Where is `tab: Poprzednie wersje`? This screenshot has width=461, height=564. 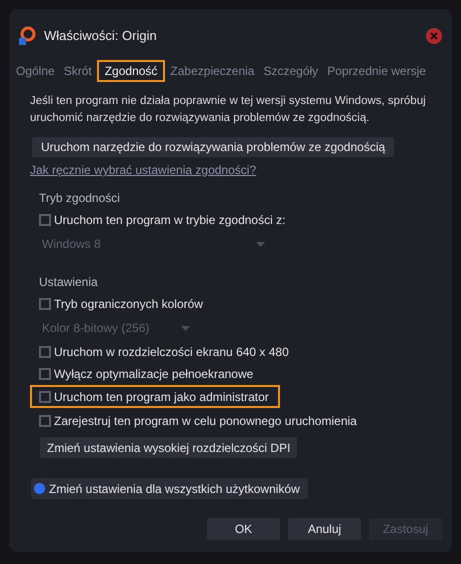
tab: Poprzednie wersje is located at coordinates (376, 71).